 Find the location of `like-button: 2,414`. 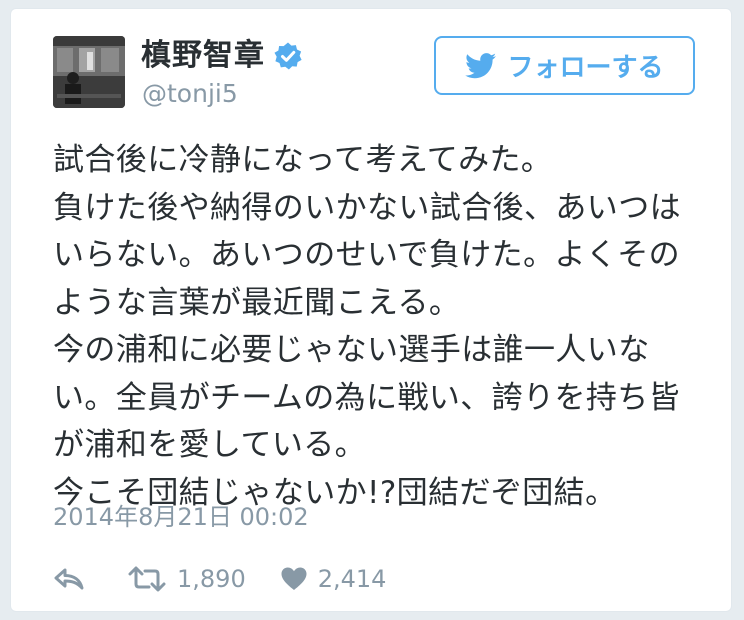

like-button: 2,414 is located at coordinates (333, 579).